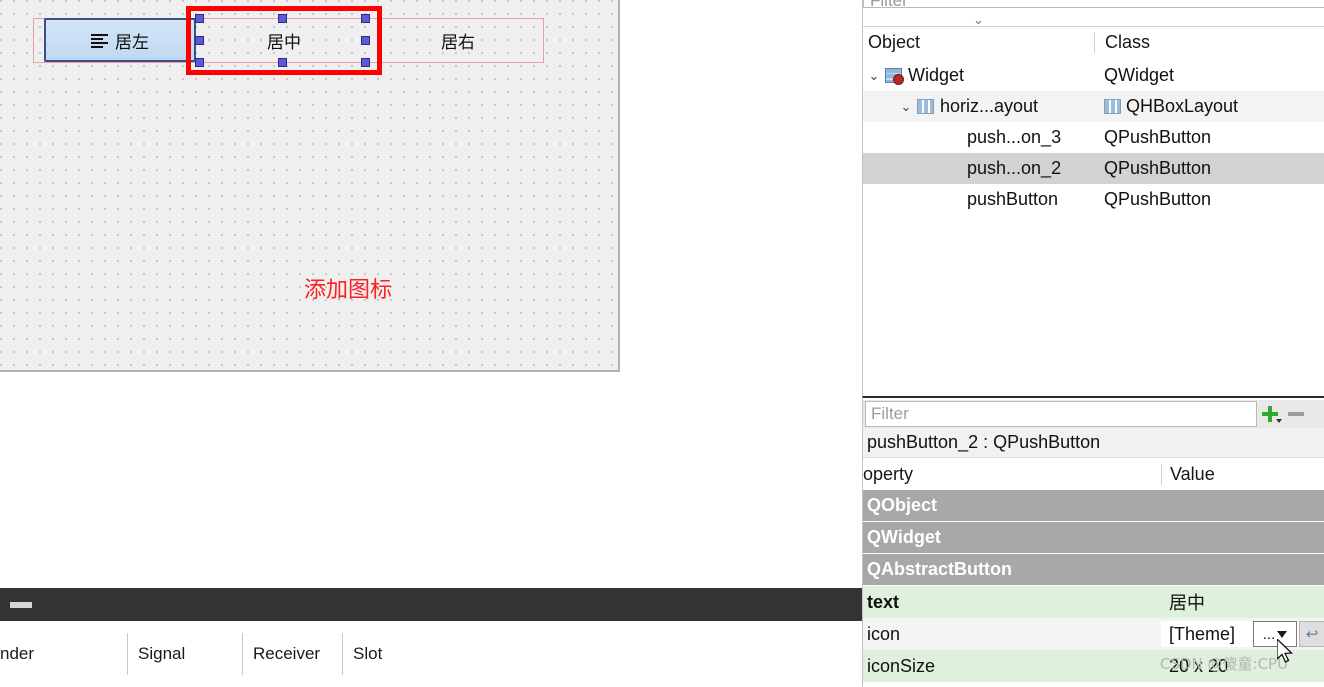 This screenshot has height=687, width=1324. I want to click on tree-row-object: horiz...ayout, so click(989, 106).